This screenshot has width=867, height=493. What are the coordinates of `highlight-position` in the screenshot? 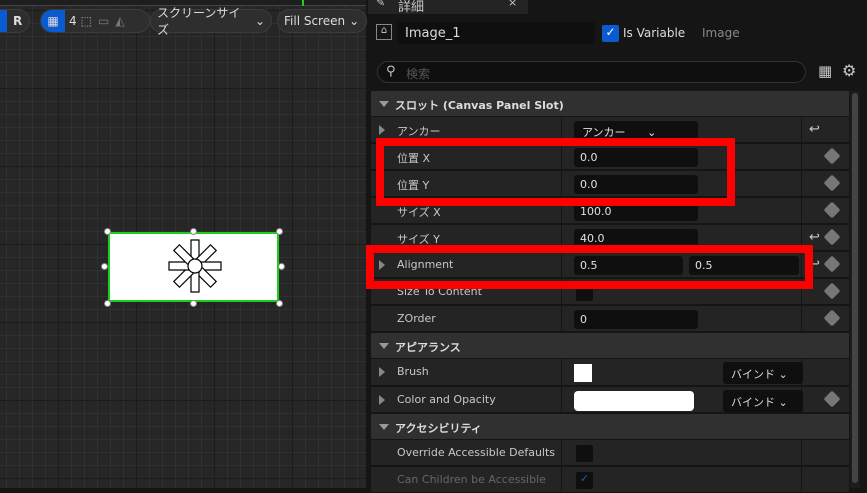 It's located at (555, 172).